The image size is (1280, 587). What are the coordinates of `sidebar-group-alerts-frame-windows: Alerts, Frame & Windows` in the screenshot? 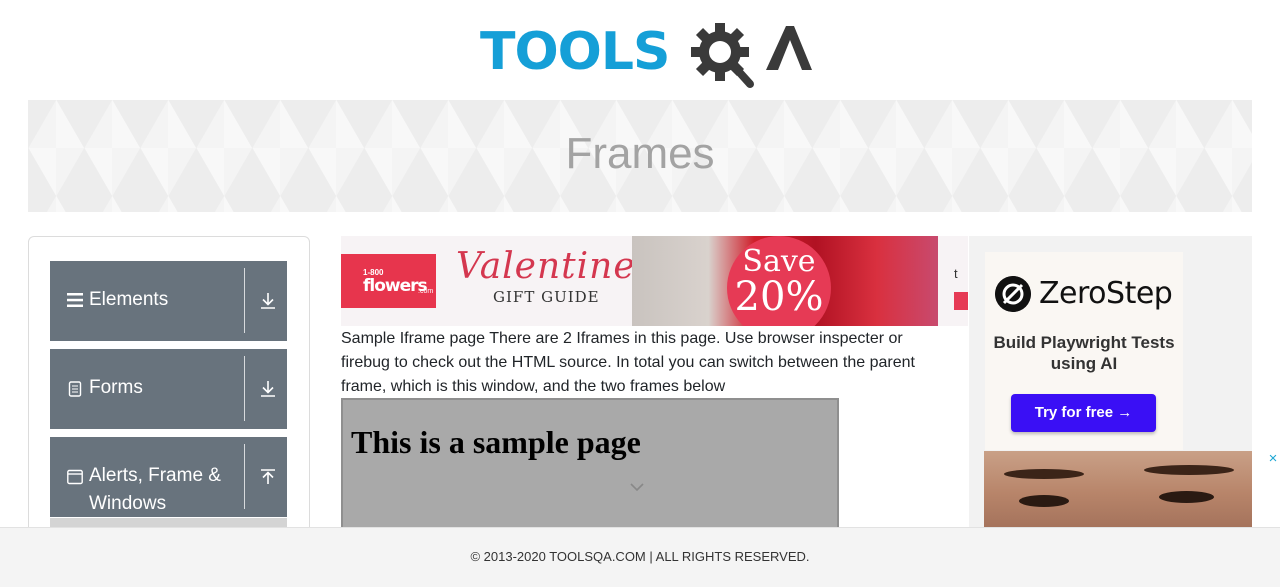 It's located at (168, 477).